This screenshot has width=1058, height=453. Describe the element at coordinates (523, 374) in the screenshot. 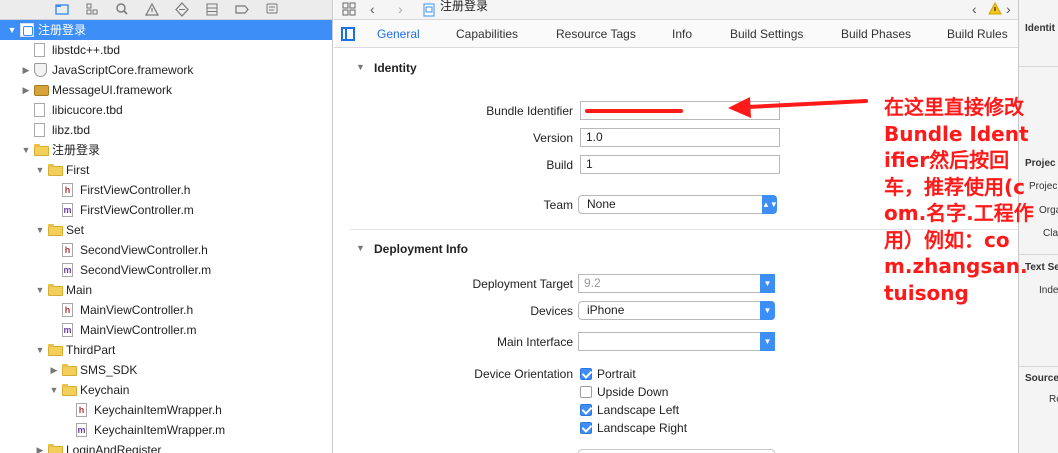

I see `device-orientation-label: Device Orientation` at that location.